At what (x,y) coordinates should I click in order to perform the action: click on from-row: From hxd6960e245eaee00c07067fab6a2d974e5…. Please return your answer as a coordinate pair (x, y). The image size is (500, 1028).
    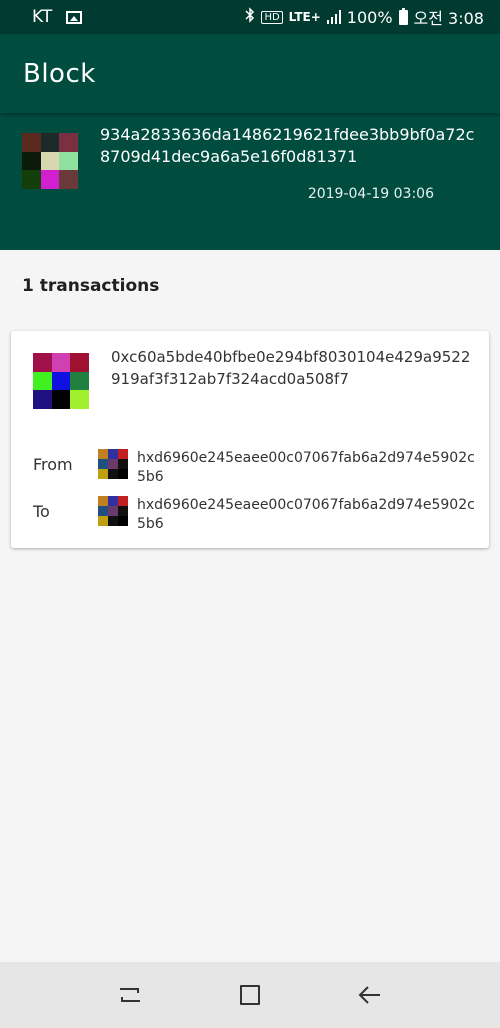
    Looking at the image, I should click on (254, 469).